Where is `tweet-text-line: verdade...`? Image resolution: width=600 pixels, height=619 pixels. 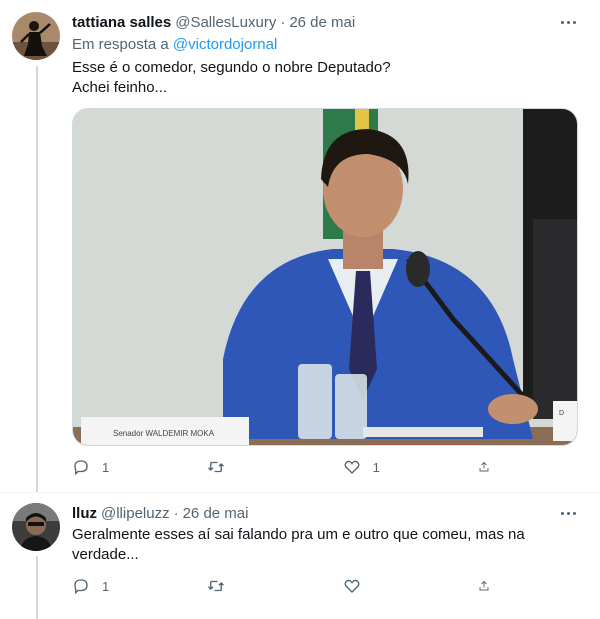
tweet-text-line: verdade... is located at coordinates (105, 554).